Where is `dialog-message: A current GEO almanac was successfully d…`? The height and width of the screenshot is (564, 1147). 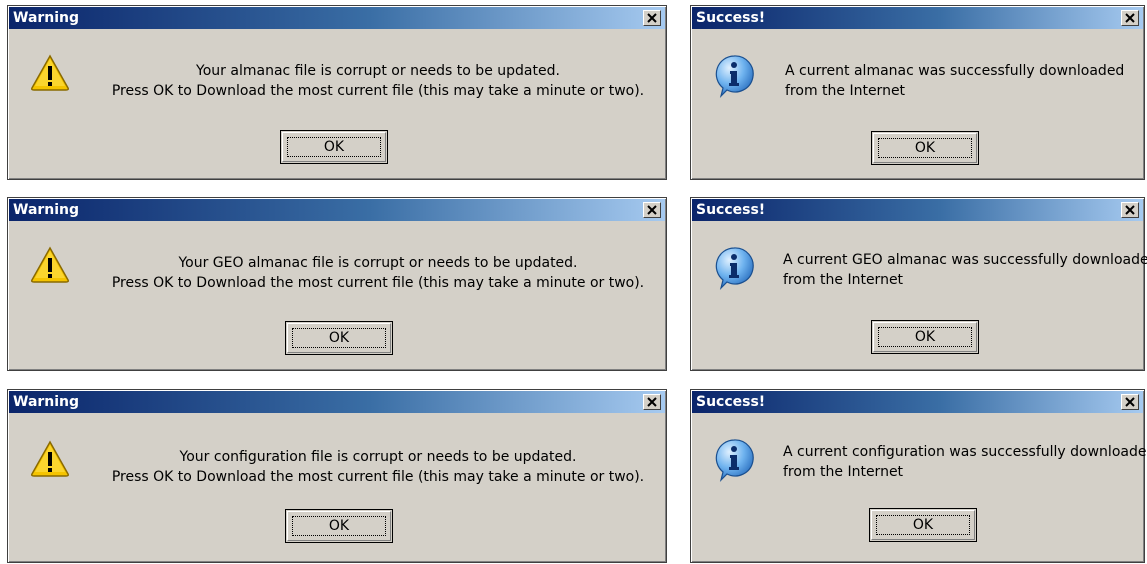 dialog-message: A current GEO almanac was successfully d… is located at coordinates (965, 270).